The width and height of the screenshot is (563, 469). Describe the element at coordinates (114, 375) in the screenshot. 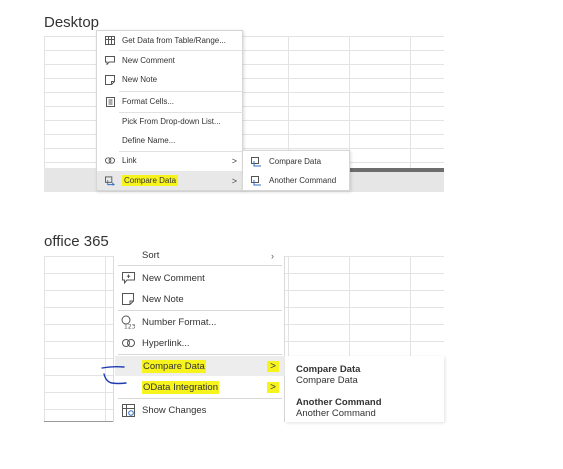

I see `pen-annotation-marks` at that location.